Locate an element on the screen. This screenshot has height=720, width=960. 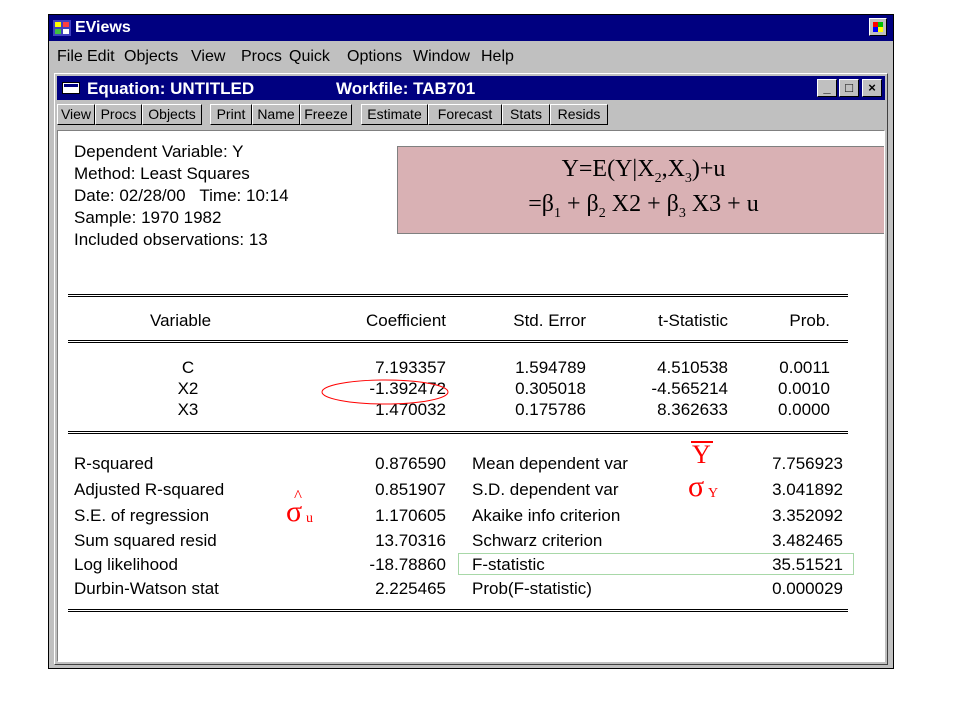
model-equation-box: Y=E(Y|X2,X3)+u =β1 + β2 X2 + β3 X3 + u is located at coordinates (640, 190).